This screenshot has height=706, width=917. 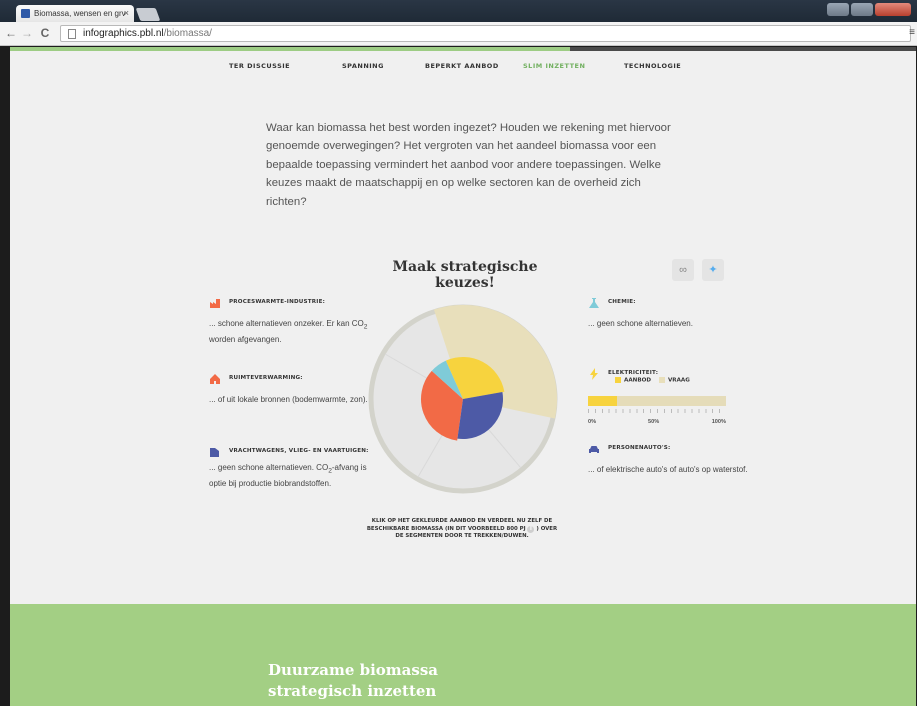 I want to click on sector-desc: ... geen schone alternatieven., so click(x=640, y=323).